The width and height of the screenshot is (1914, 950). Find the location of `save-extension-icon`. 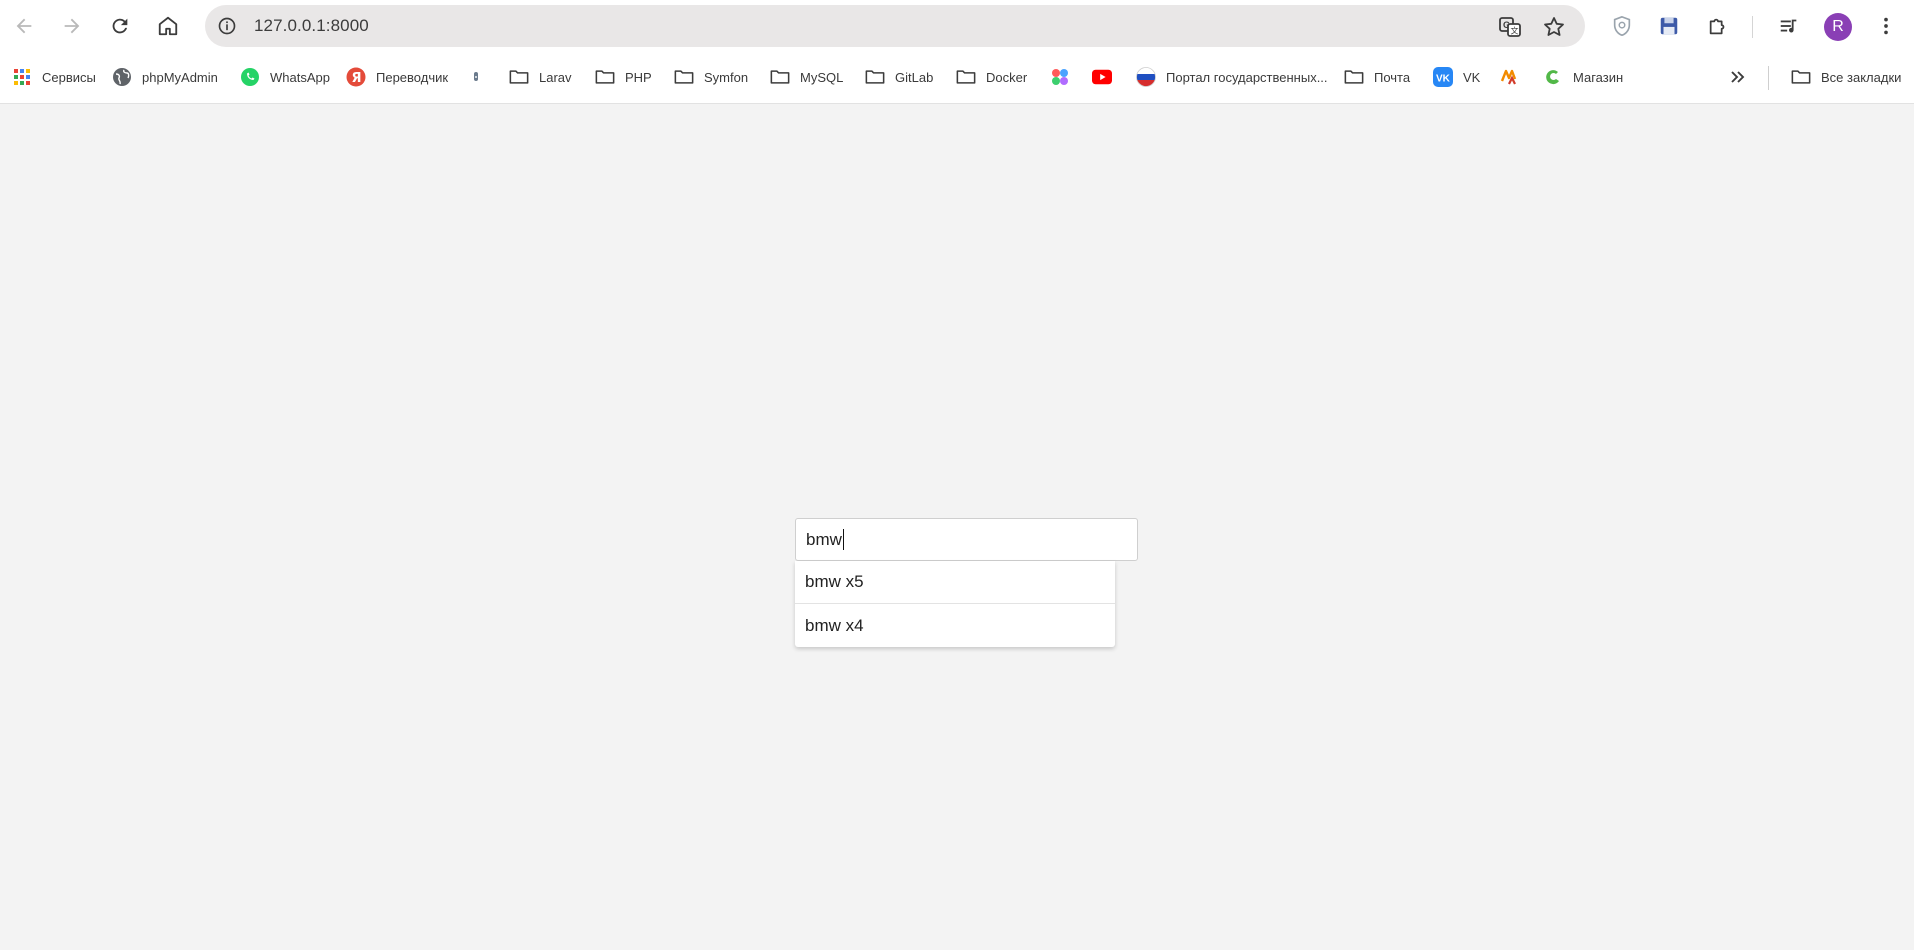

save-extension-icon is located at coordinates (1669, 26).